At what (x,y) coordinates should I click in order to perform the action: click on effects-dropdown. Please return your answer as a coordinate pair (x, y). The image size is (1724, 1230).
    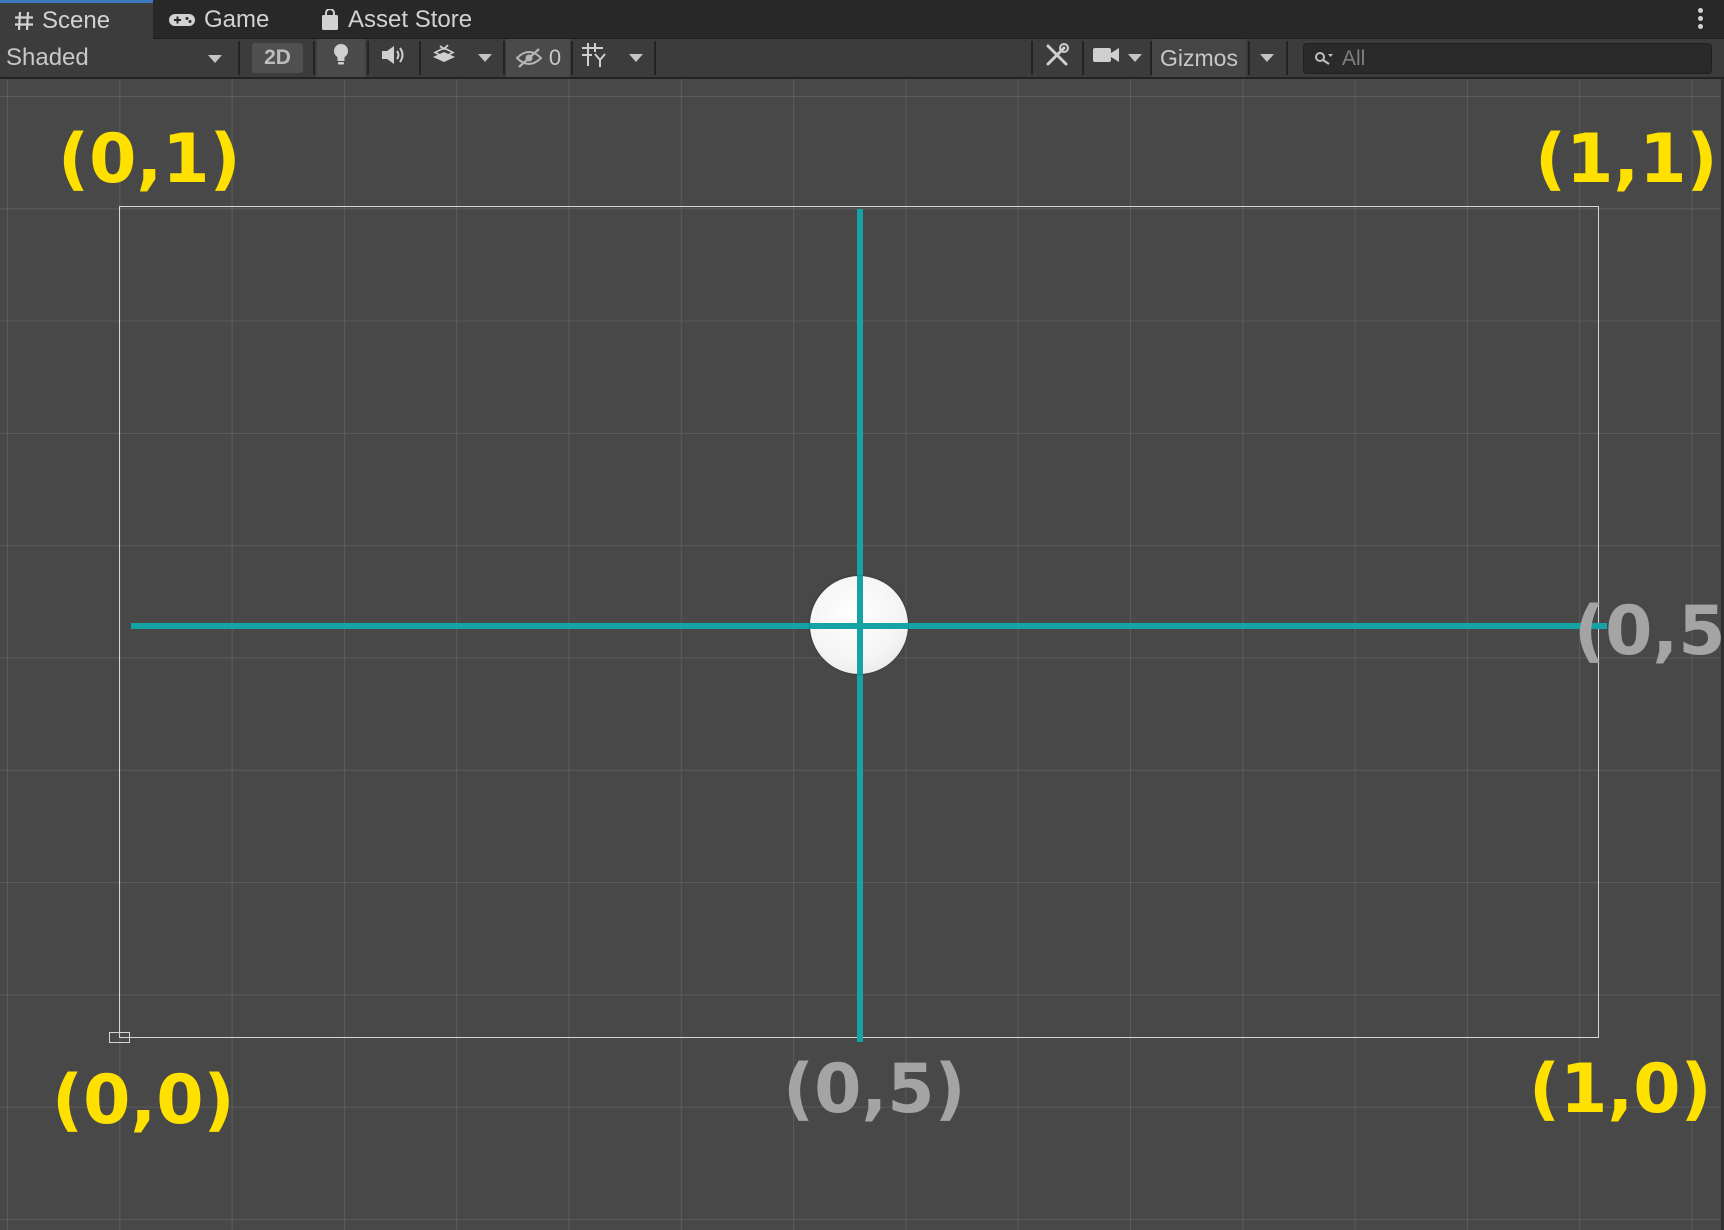
    Looking at the image, I should click on (485, 58).